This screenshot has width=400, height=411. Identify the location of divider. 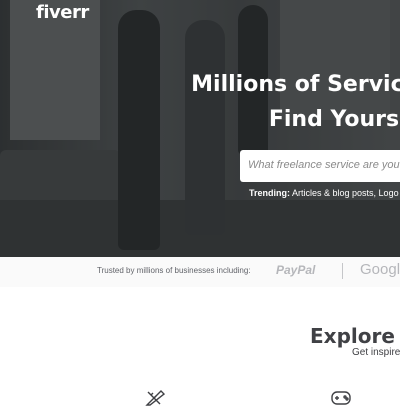
(342, 271).